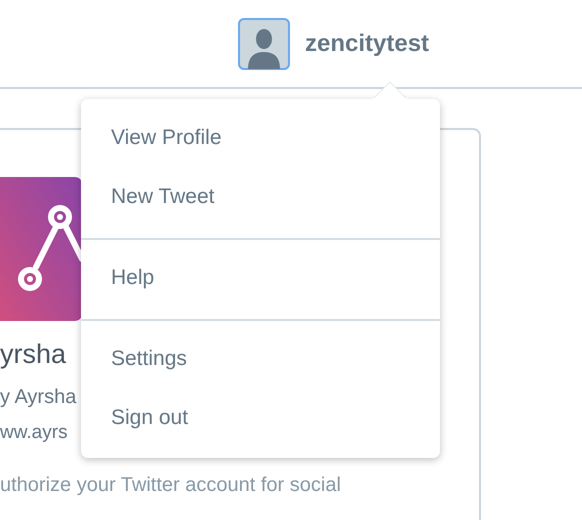 The image size is (582, 520). I want to click on developer-name: y Ayrsha, so click(38, 397).